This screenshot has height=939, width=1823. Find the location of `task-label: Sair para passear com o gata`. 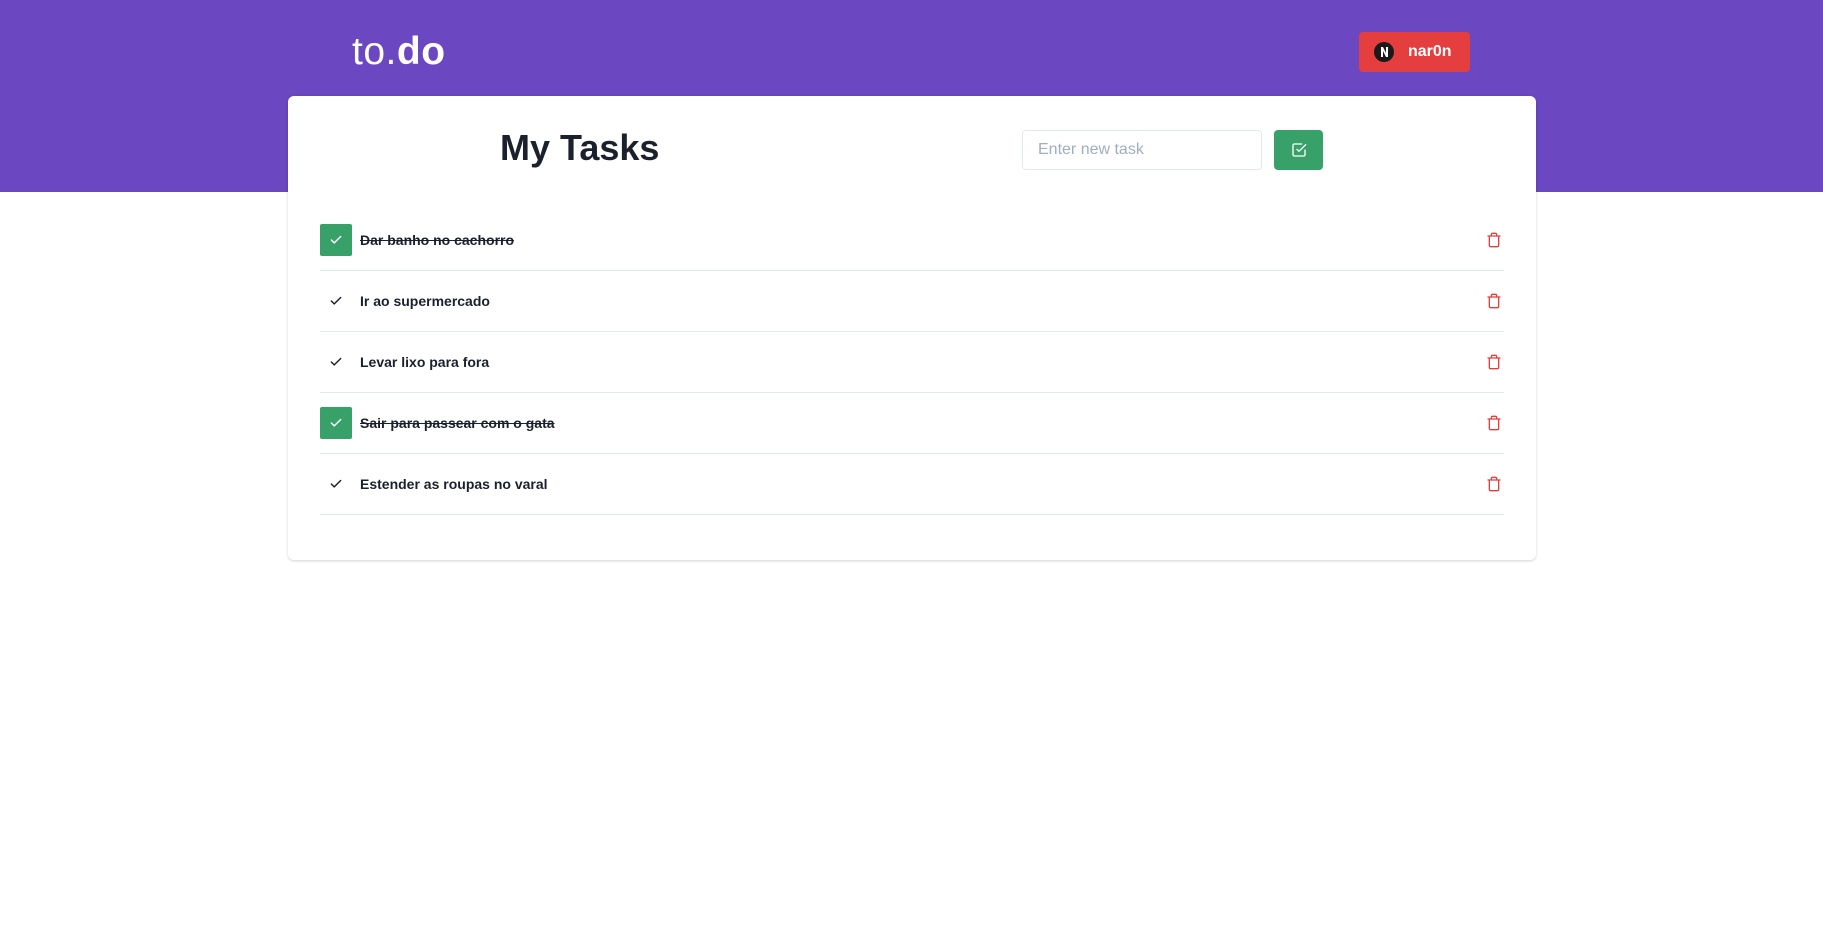

task-label: Sair para passear com o gata is located at coordinates (457, 423).